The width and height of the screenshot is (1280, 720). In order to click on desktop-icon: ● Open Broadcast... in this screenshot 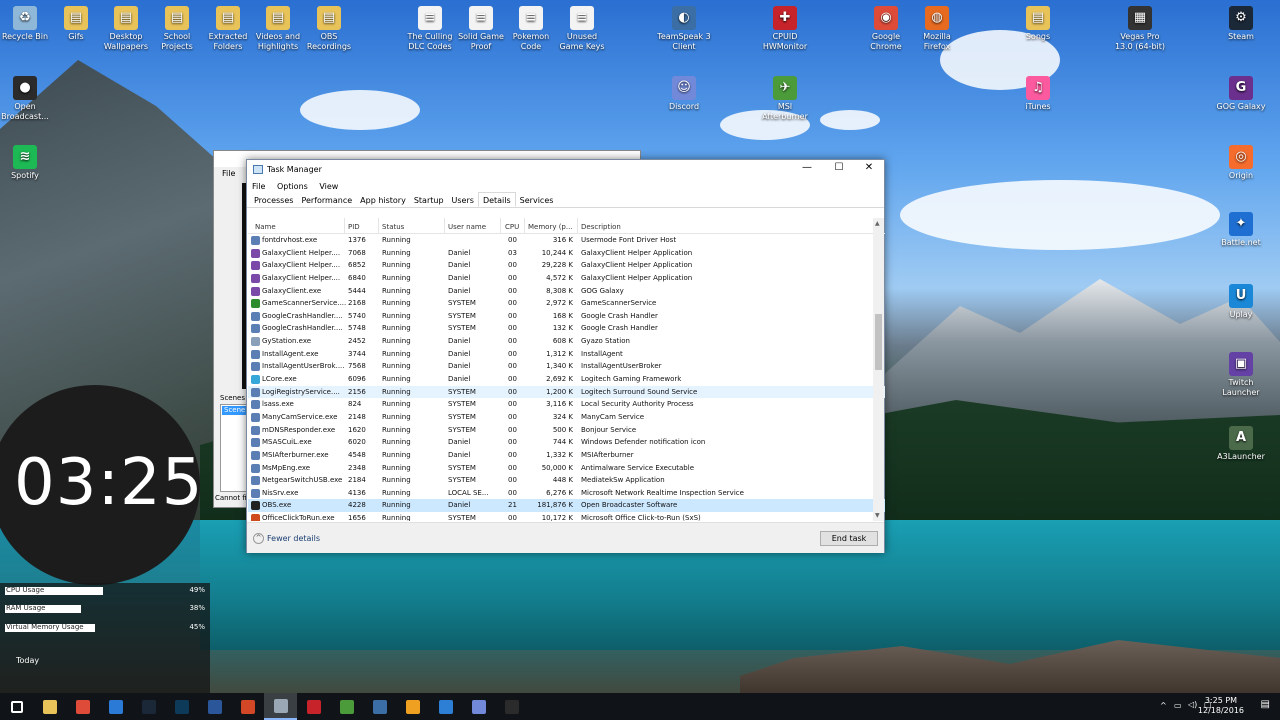, I will do `click(26, 99)`.